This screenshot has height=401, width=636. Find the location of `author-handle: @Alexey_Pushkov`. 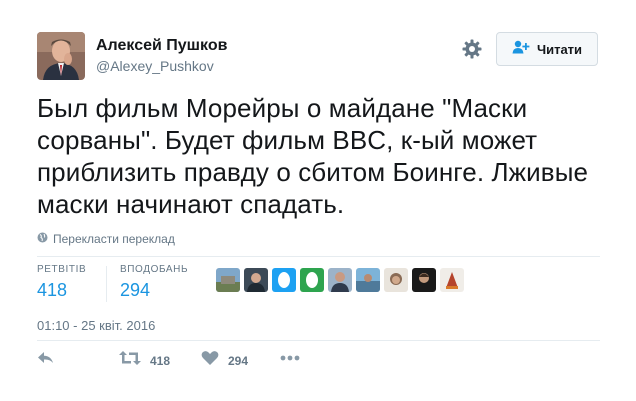

author-handle: @Alexey_Pushkov is located at coordinates (155, 66).